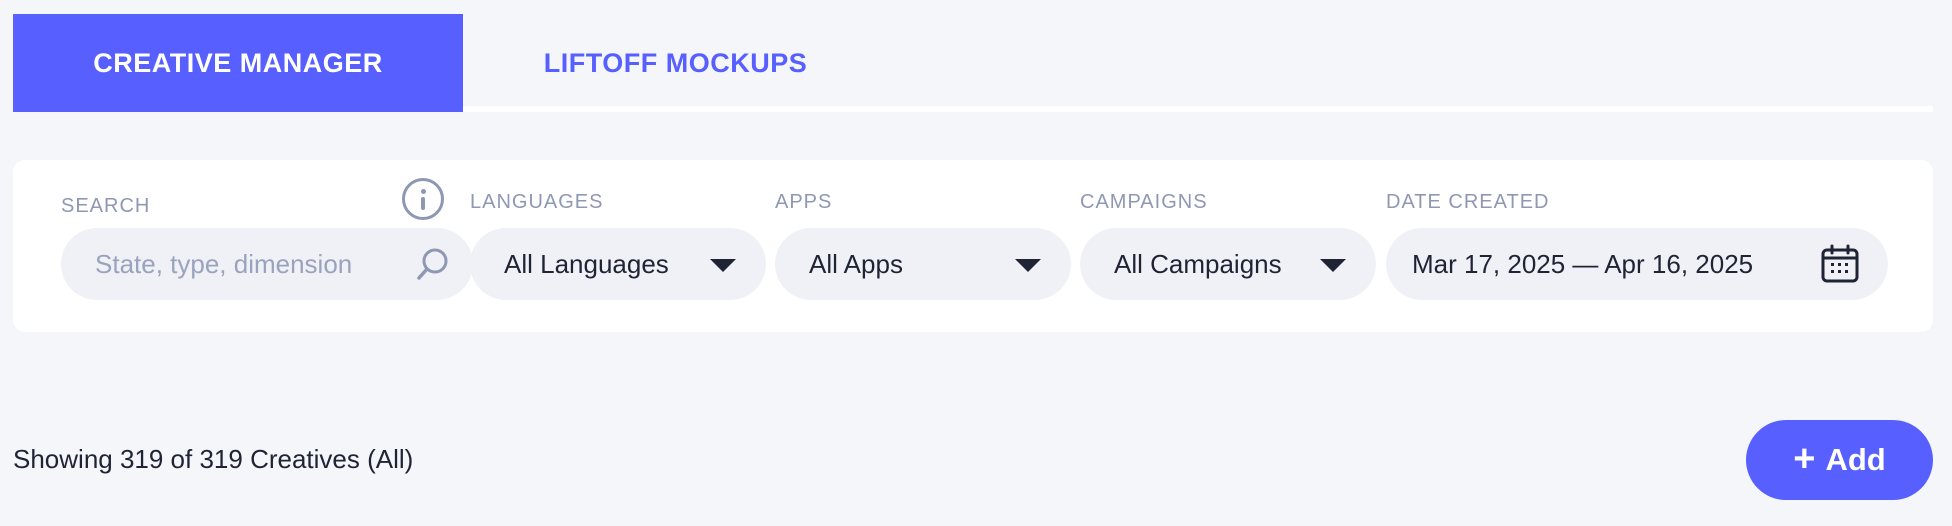  What do you see at coordinates (240, 264) in the screenshot?
I see `search-input` at bounding box center [240, 264].